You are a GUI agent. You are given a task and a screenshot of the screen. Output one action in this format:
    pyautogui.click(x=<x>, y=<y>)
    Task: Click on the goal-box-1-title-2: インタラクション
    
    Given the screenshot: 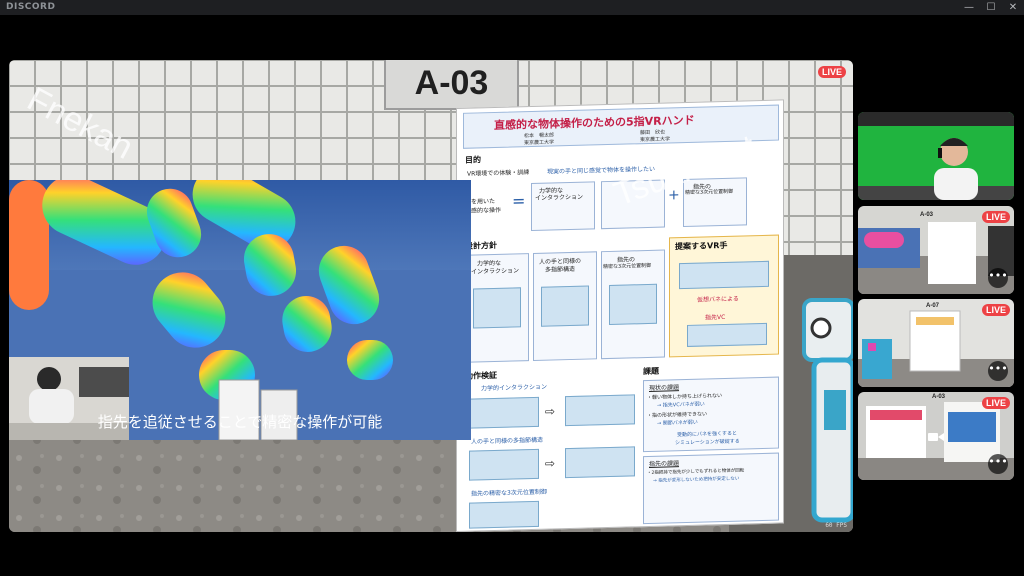 What is the action you would take?
    pyautogui.click(x=559, y=197)
    